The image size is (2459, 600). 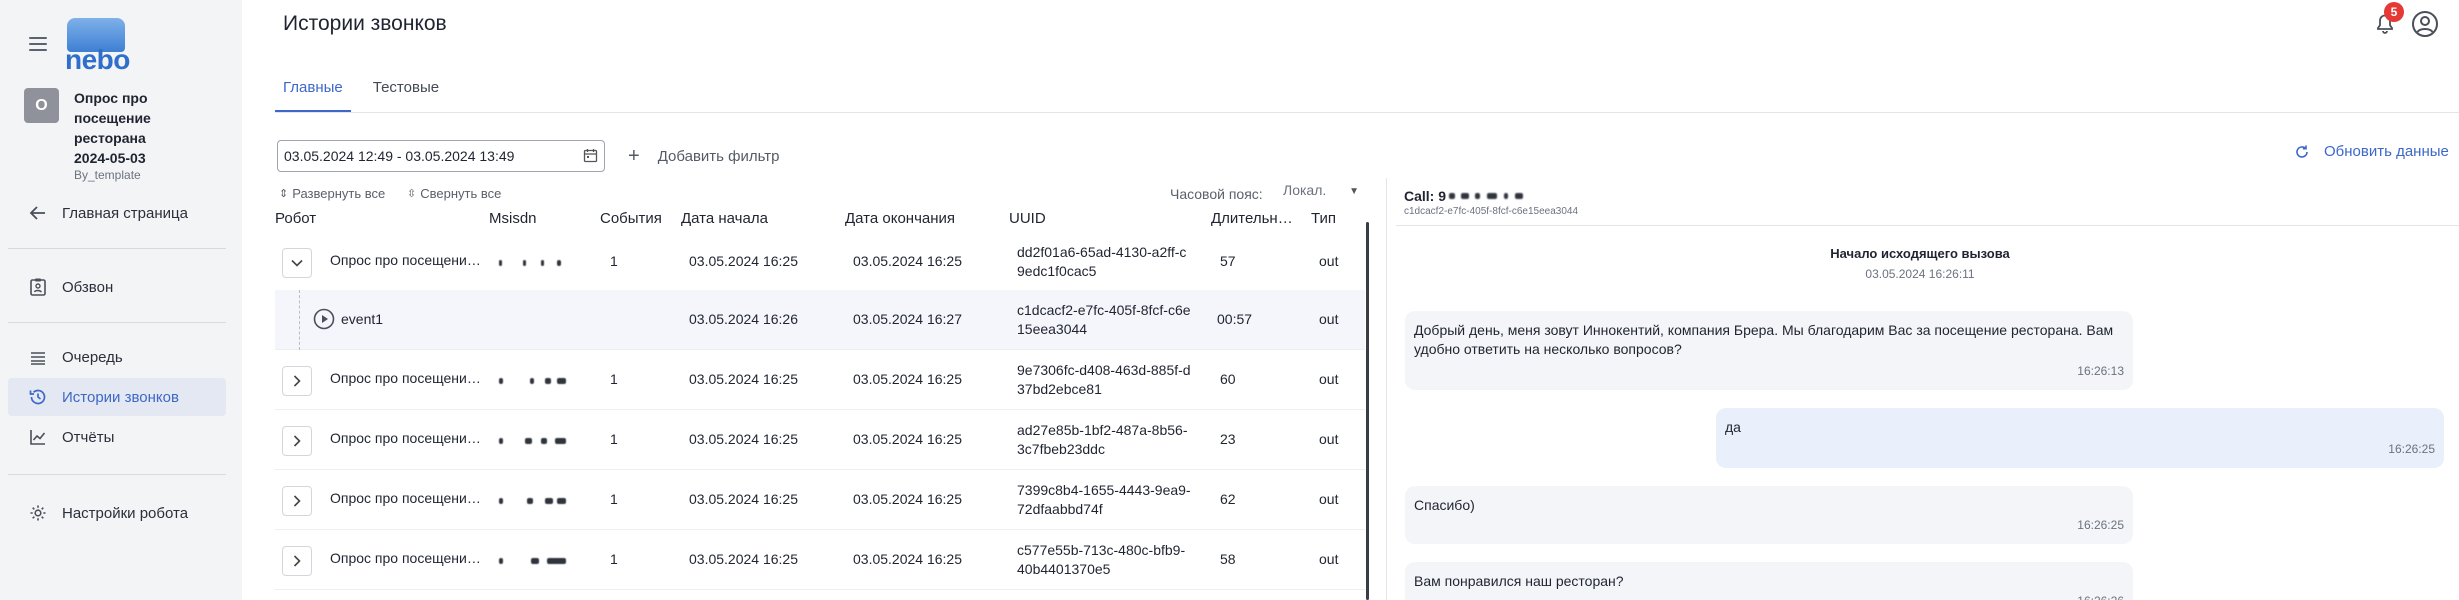 What do you see at coordinates (441, 156) in the screenshot?
I see `date-range-input: 03.05.2024 12:49 - 03.05.2024 13:49` at bounding box center [441, 156].